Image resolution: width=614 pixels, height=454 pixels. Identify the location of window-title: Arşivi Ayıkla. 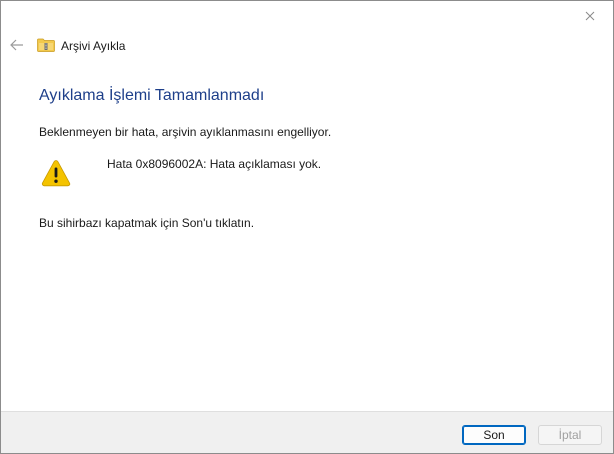
(93, 46).